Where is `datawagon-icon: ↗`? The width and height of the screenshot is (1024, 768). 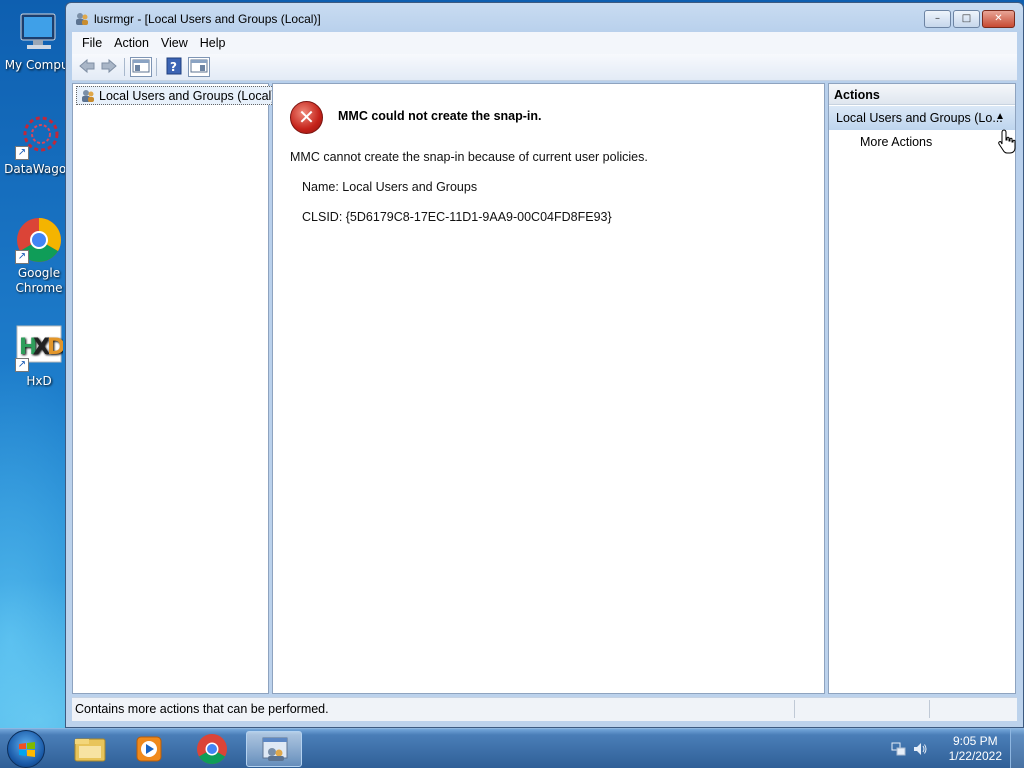 datawagon-icon: ↗ is located at coordinates (39, 136).